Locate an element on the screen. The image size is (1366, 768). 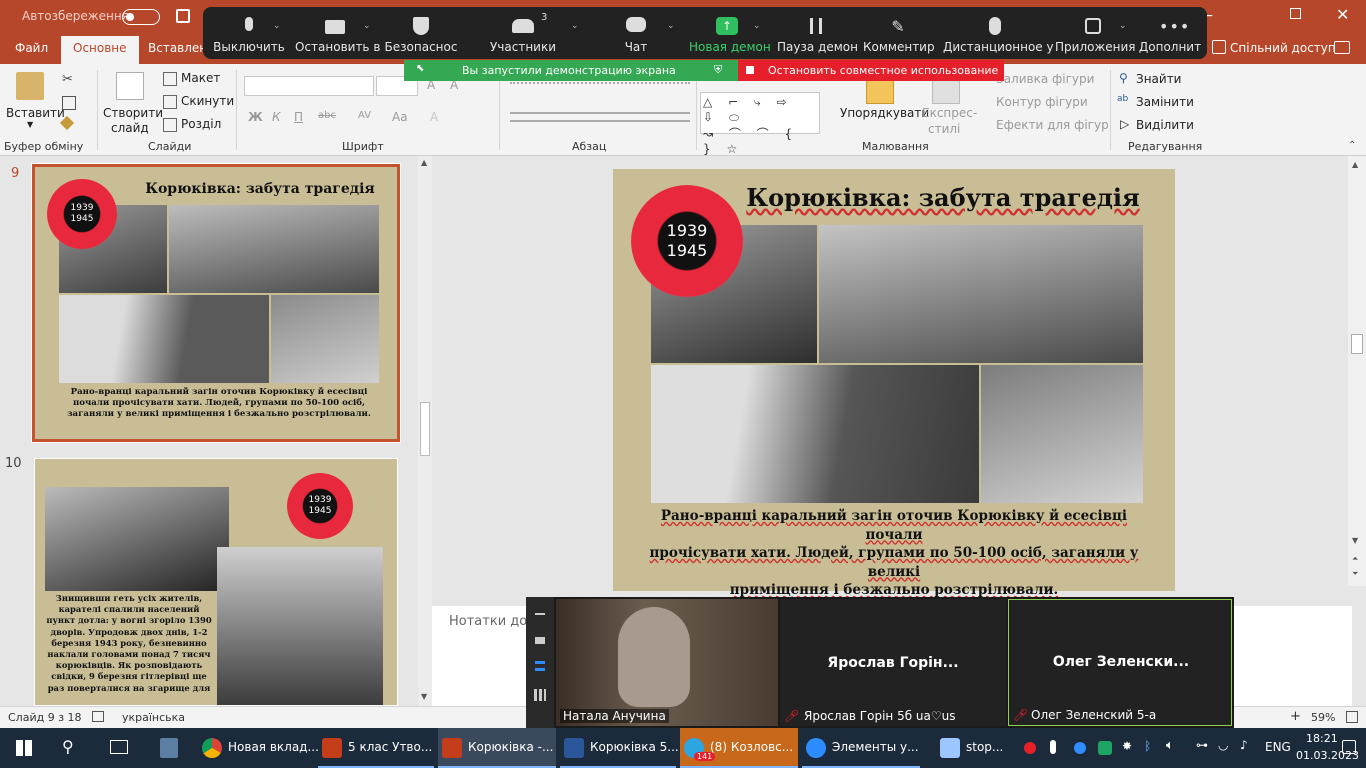
stop-video-button: Остановить в is located at coordinates (337, 33).